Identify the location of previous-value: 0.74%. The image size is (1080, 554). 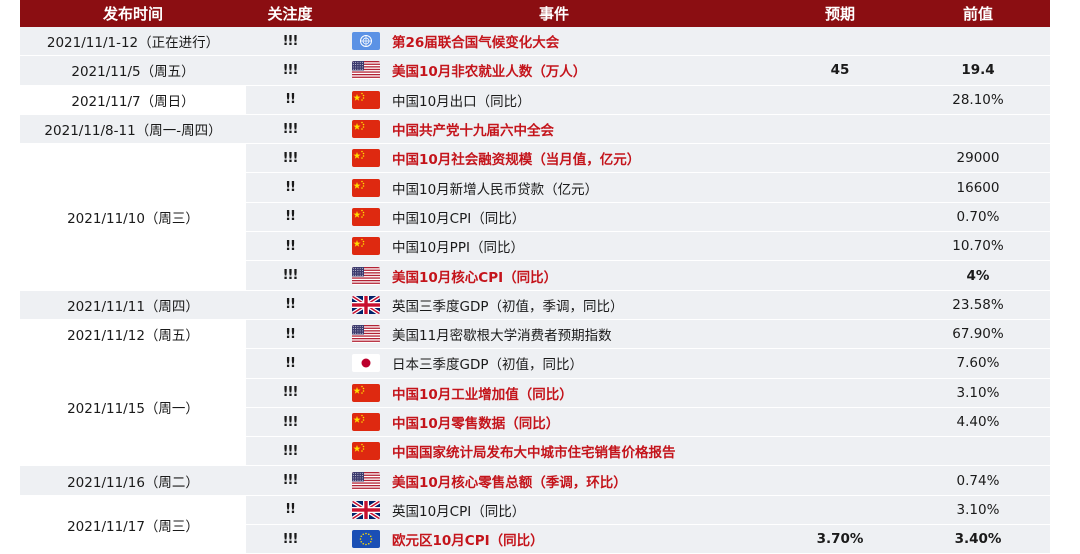
(978, 480).